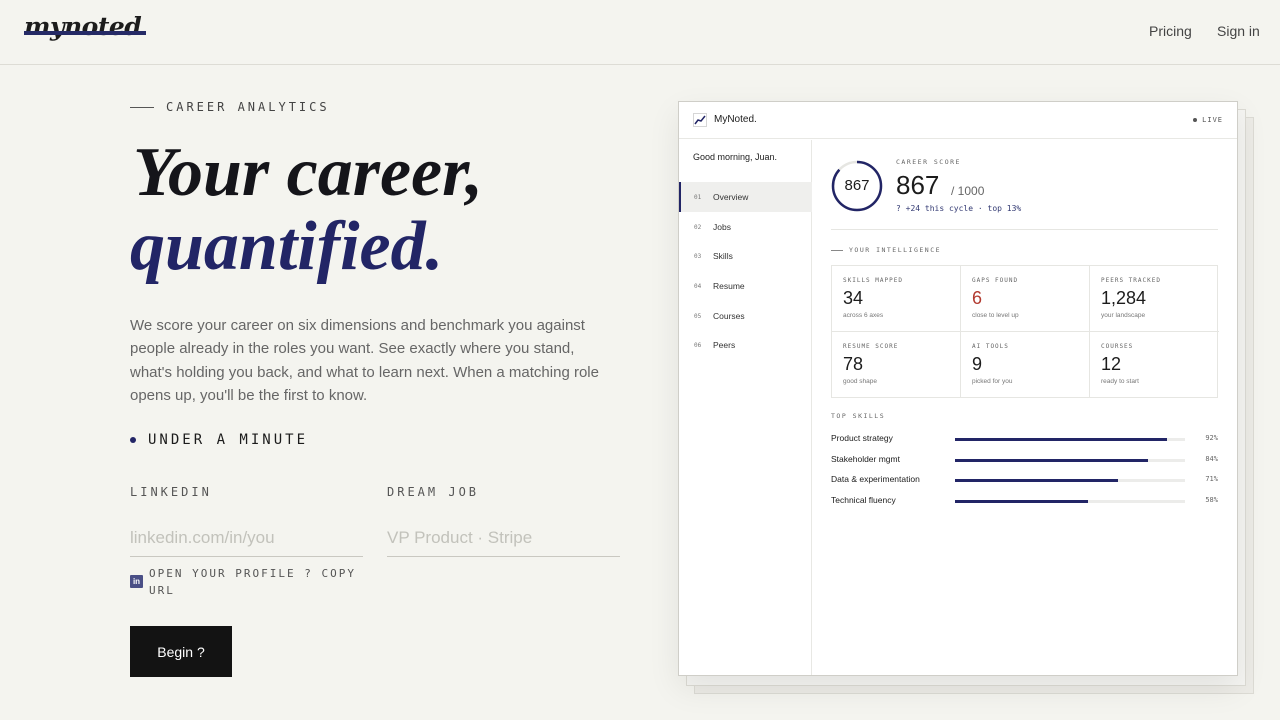 The image size is (1280, 720). What do you see at coordinates (875, 479) in the screenshot?
I see `skill-name: Data & experimentation` at bounding box center [875, 479].